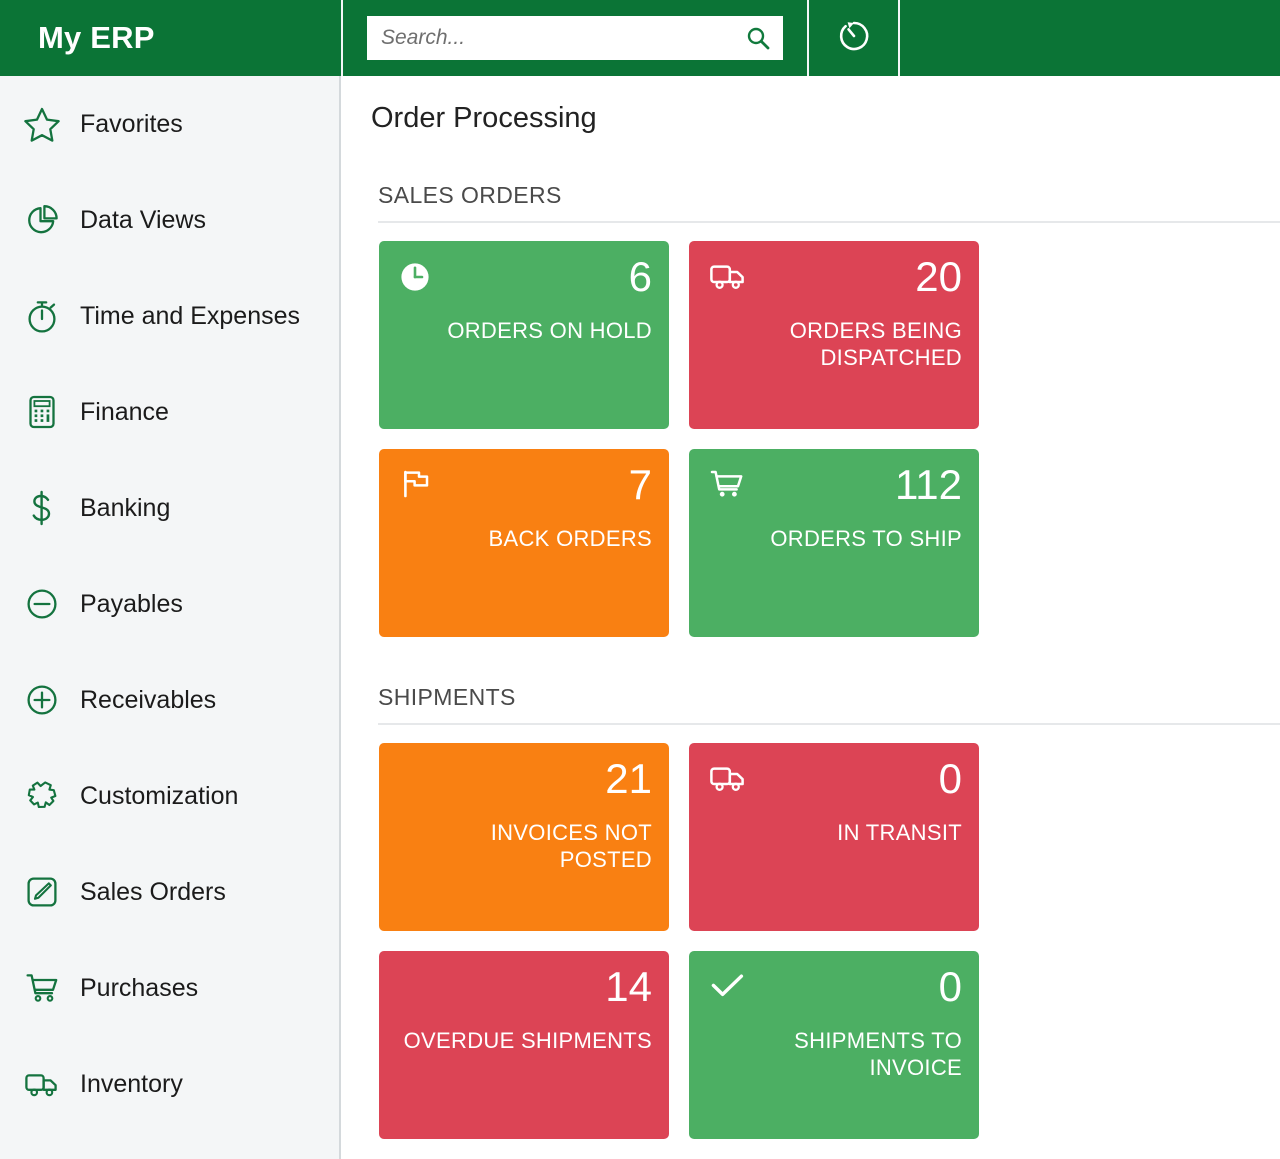 This screenshot has width=1280, height=1159. Describe the element at coordinates (42, 124) in the screenshot. I see `star-icon` at that location.